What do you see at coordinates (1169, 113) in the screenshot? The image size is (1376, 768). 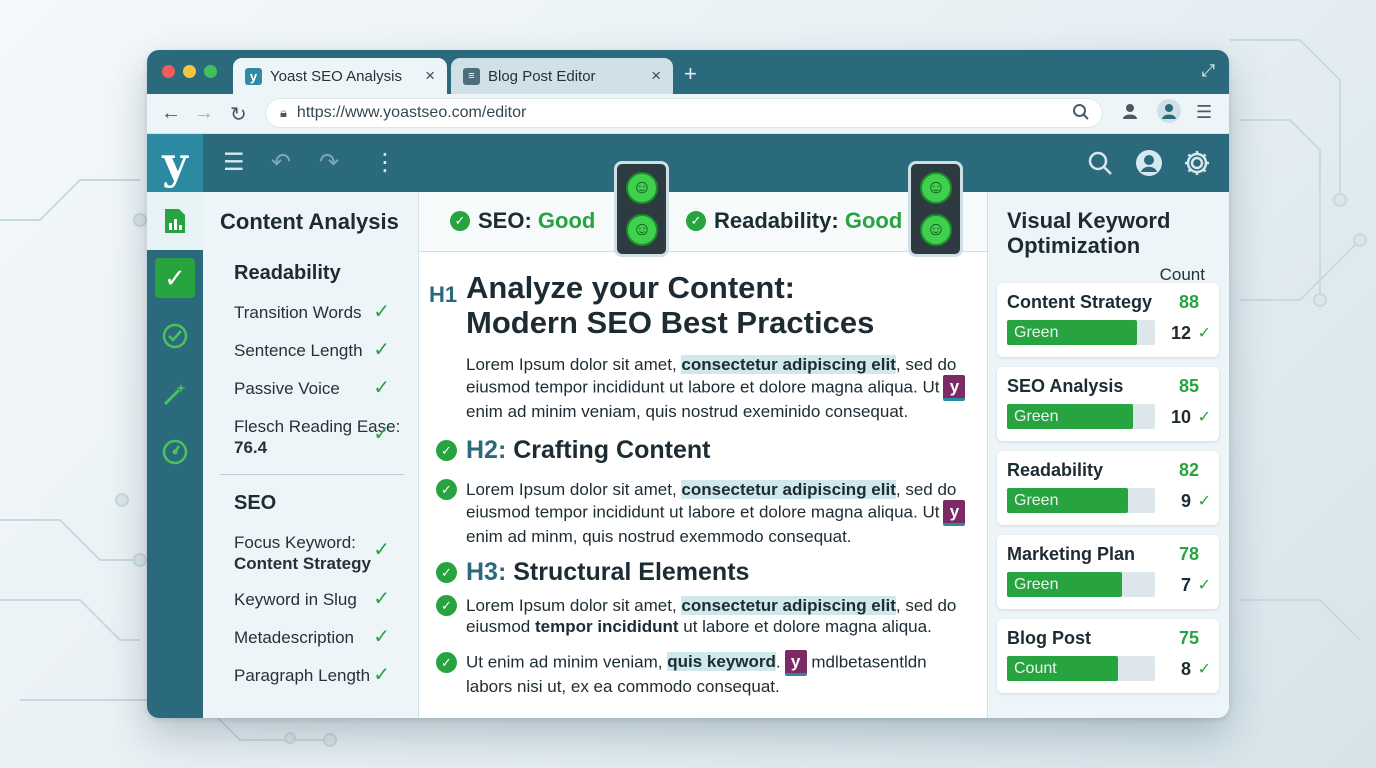 I see `account-avatar-icon` at bounding box center [1169, 113].